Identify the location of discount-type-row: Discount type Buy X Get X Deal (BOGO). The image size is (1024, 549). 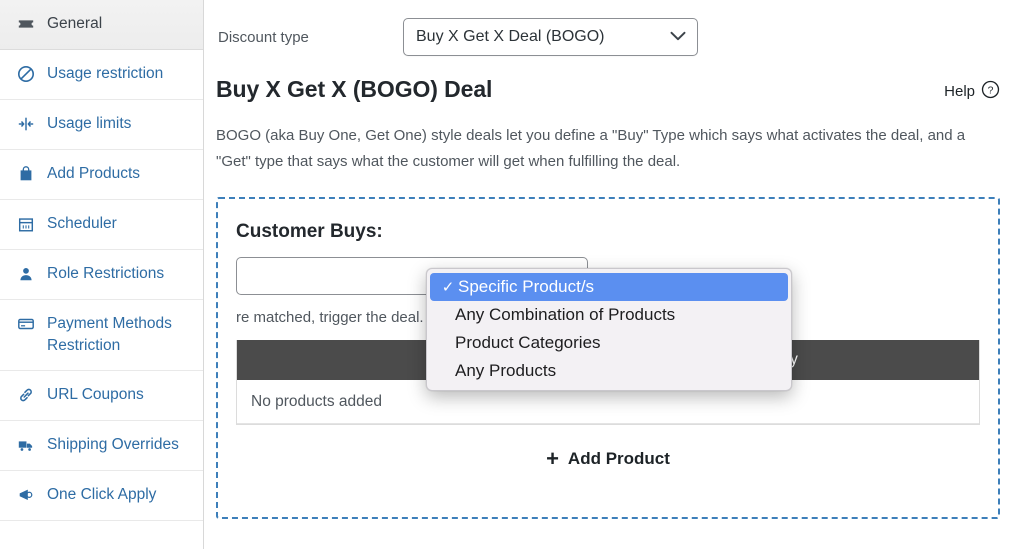
(614, 31).